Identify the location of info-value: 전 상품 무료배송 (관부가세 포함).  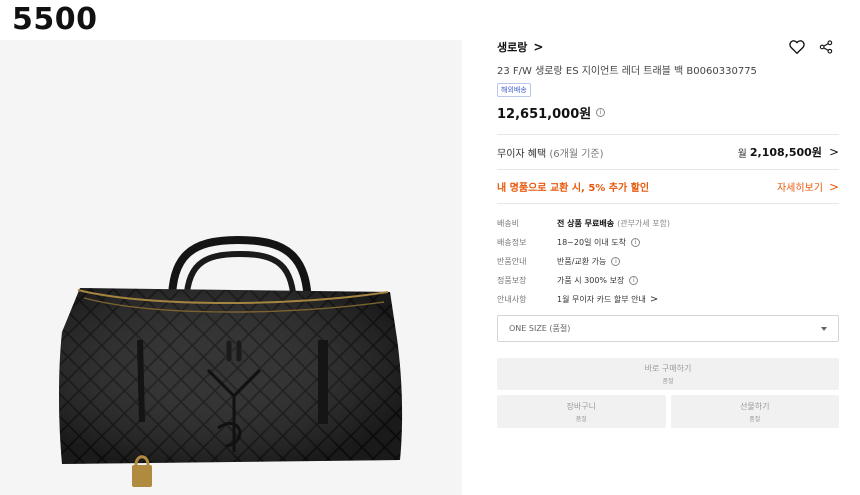
(613, 223).